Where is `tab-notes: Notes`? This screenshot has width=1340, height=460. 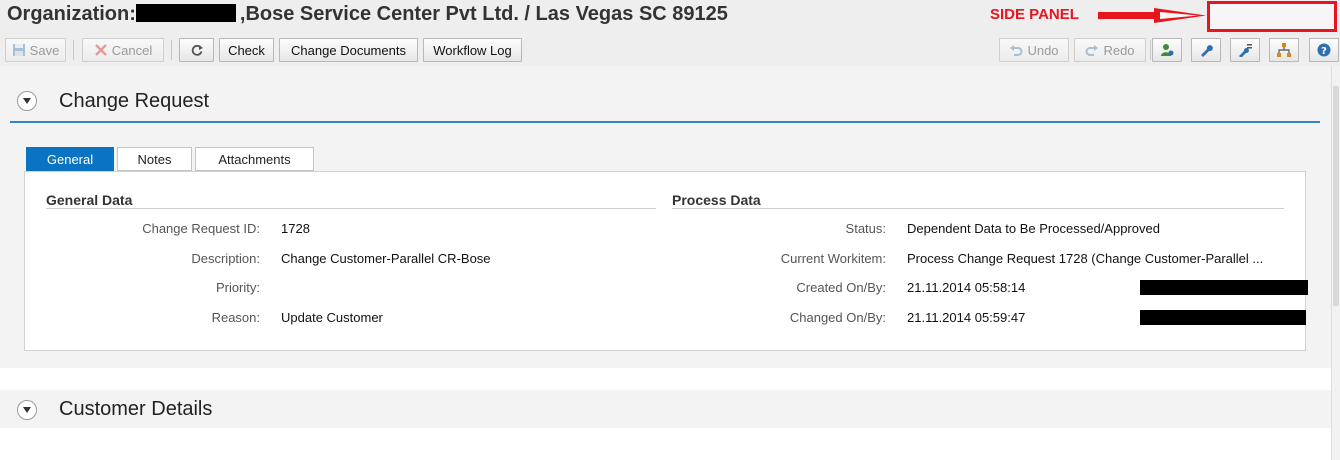 tab-notes: Notes is located at coordinates (154, 159).